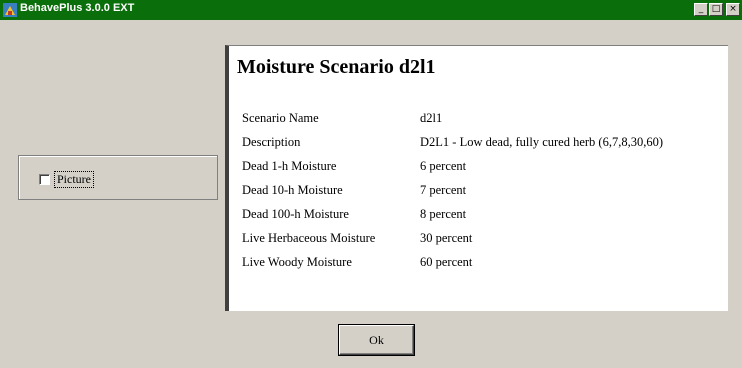 The width and height of the screenshot is (742, 368). What do you see at coordinates (77, 8) in the screenshot?
I see `window-title: BehavePlus 3.0.0 EXT` at bounding box center [77, 8].